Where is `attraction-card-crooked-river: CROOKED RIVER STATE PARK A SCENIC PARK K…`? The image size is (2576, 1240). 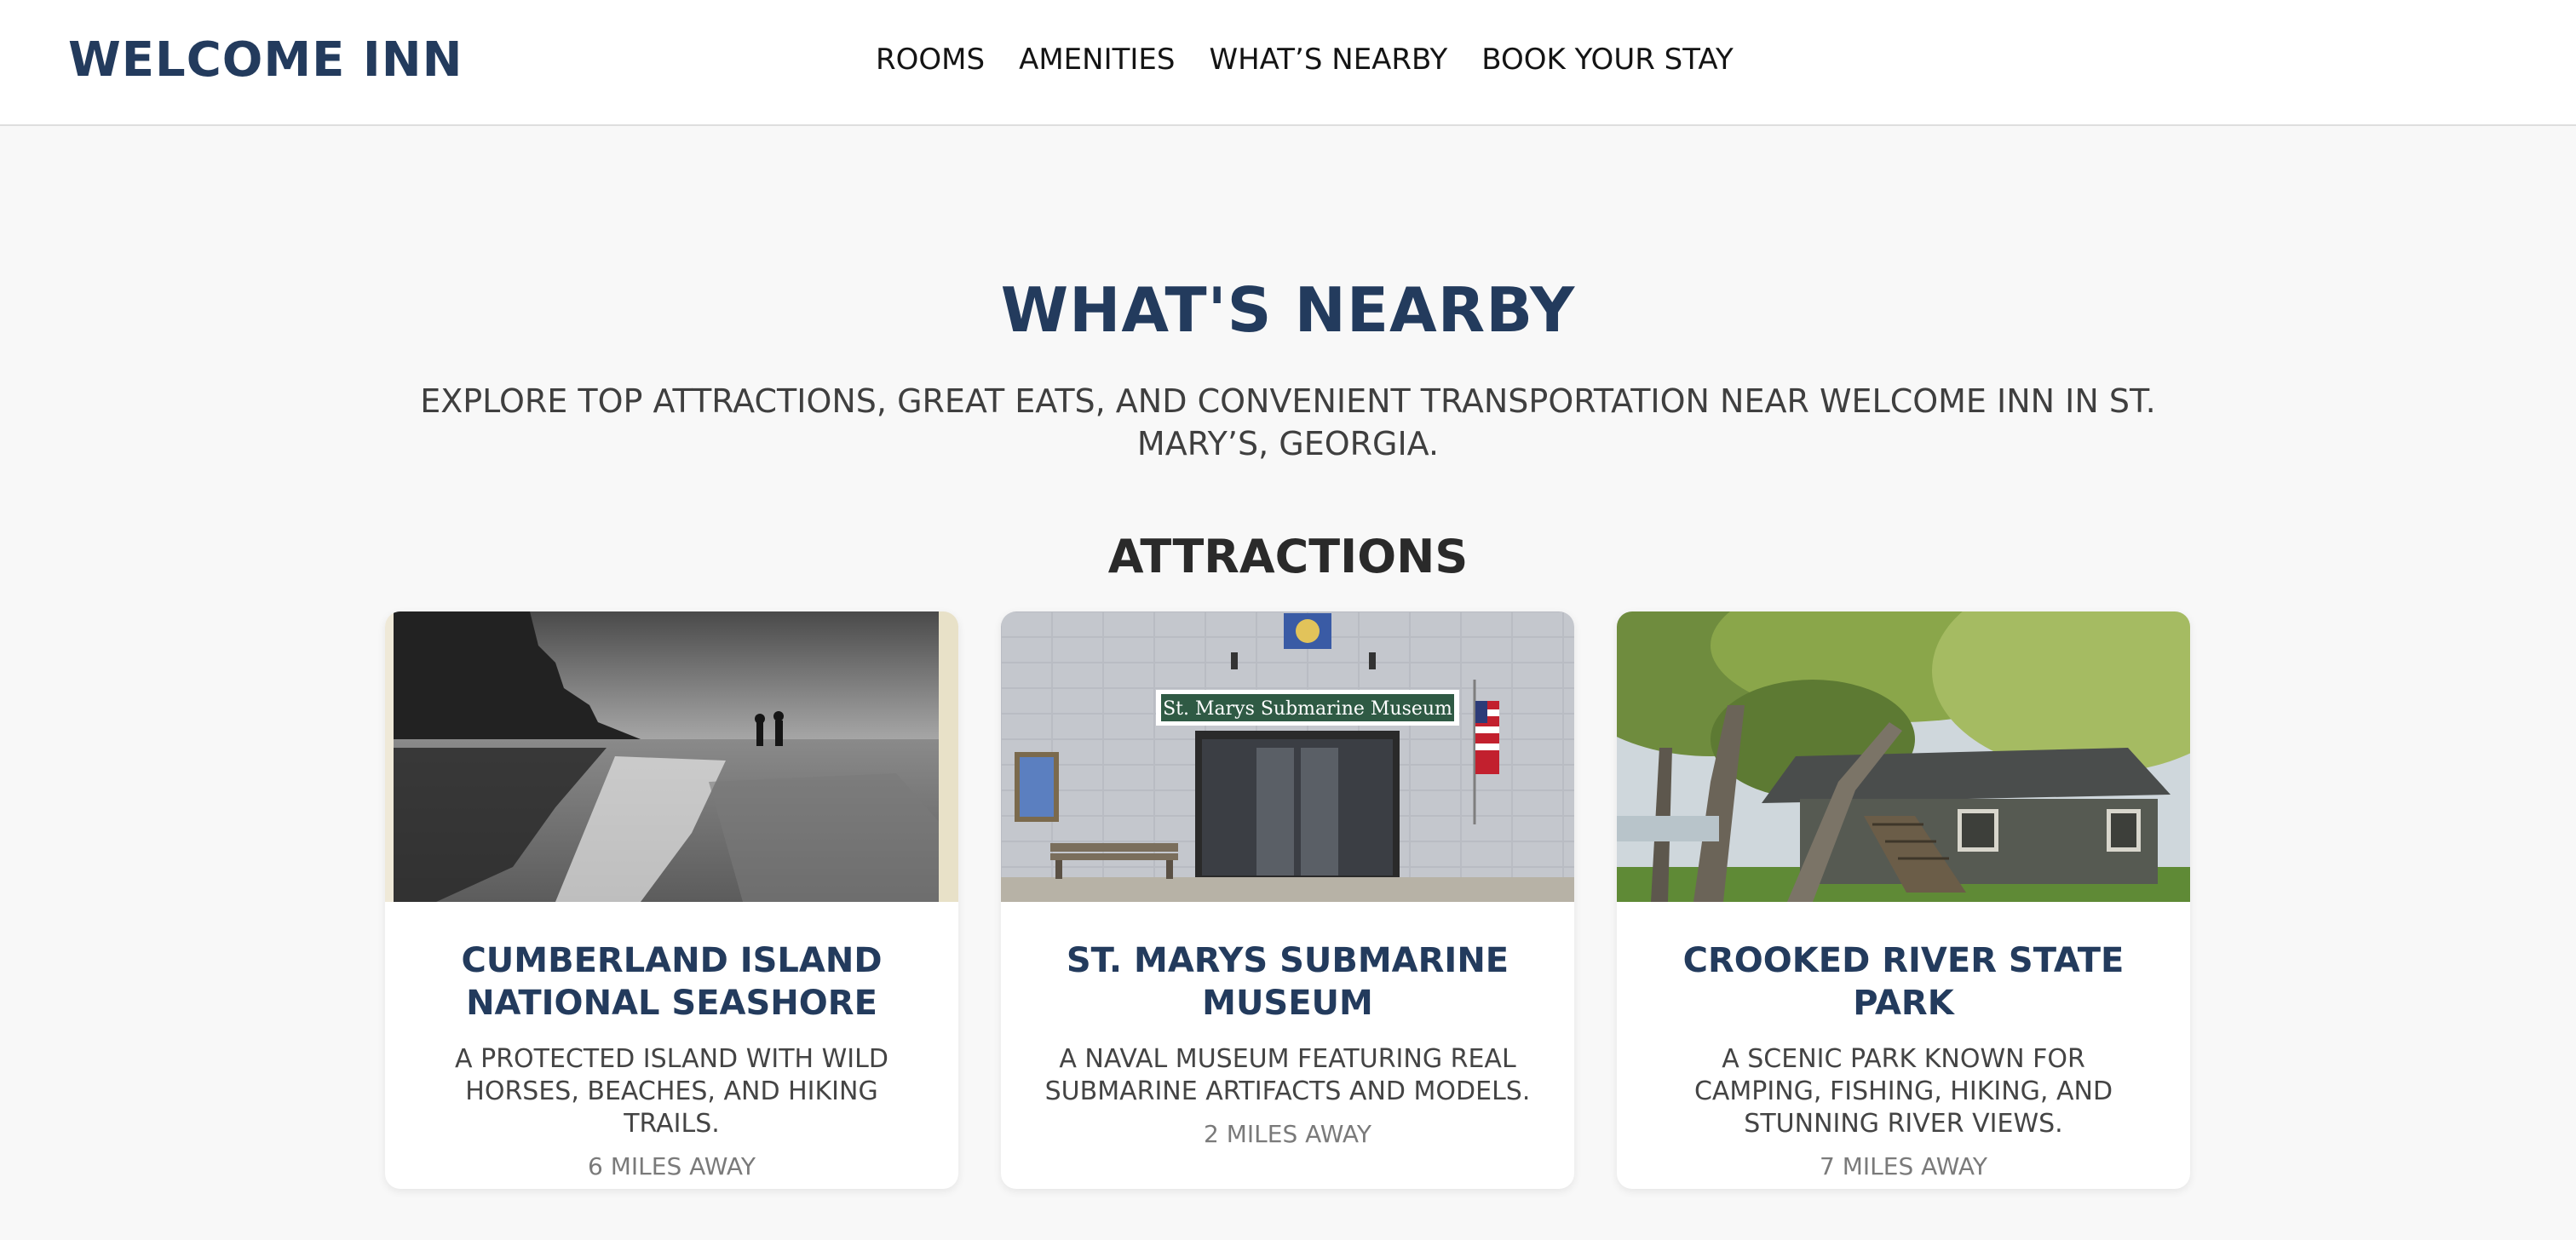
attraction-card-crooked-river: CROOKED RIVER STATE PARK A SCENIC PARK K… is located at coordinates (1904, 900).